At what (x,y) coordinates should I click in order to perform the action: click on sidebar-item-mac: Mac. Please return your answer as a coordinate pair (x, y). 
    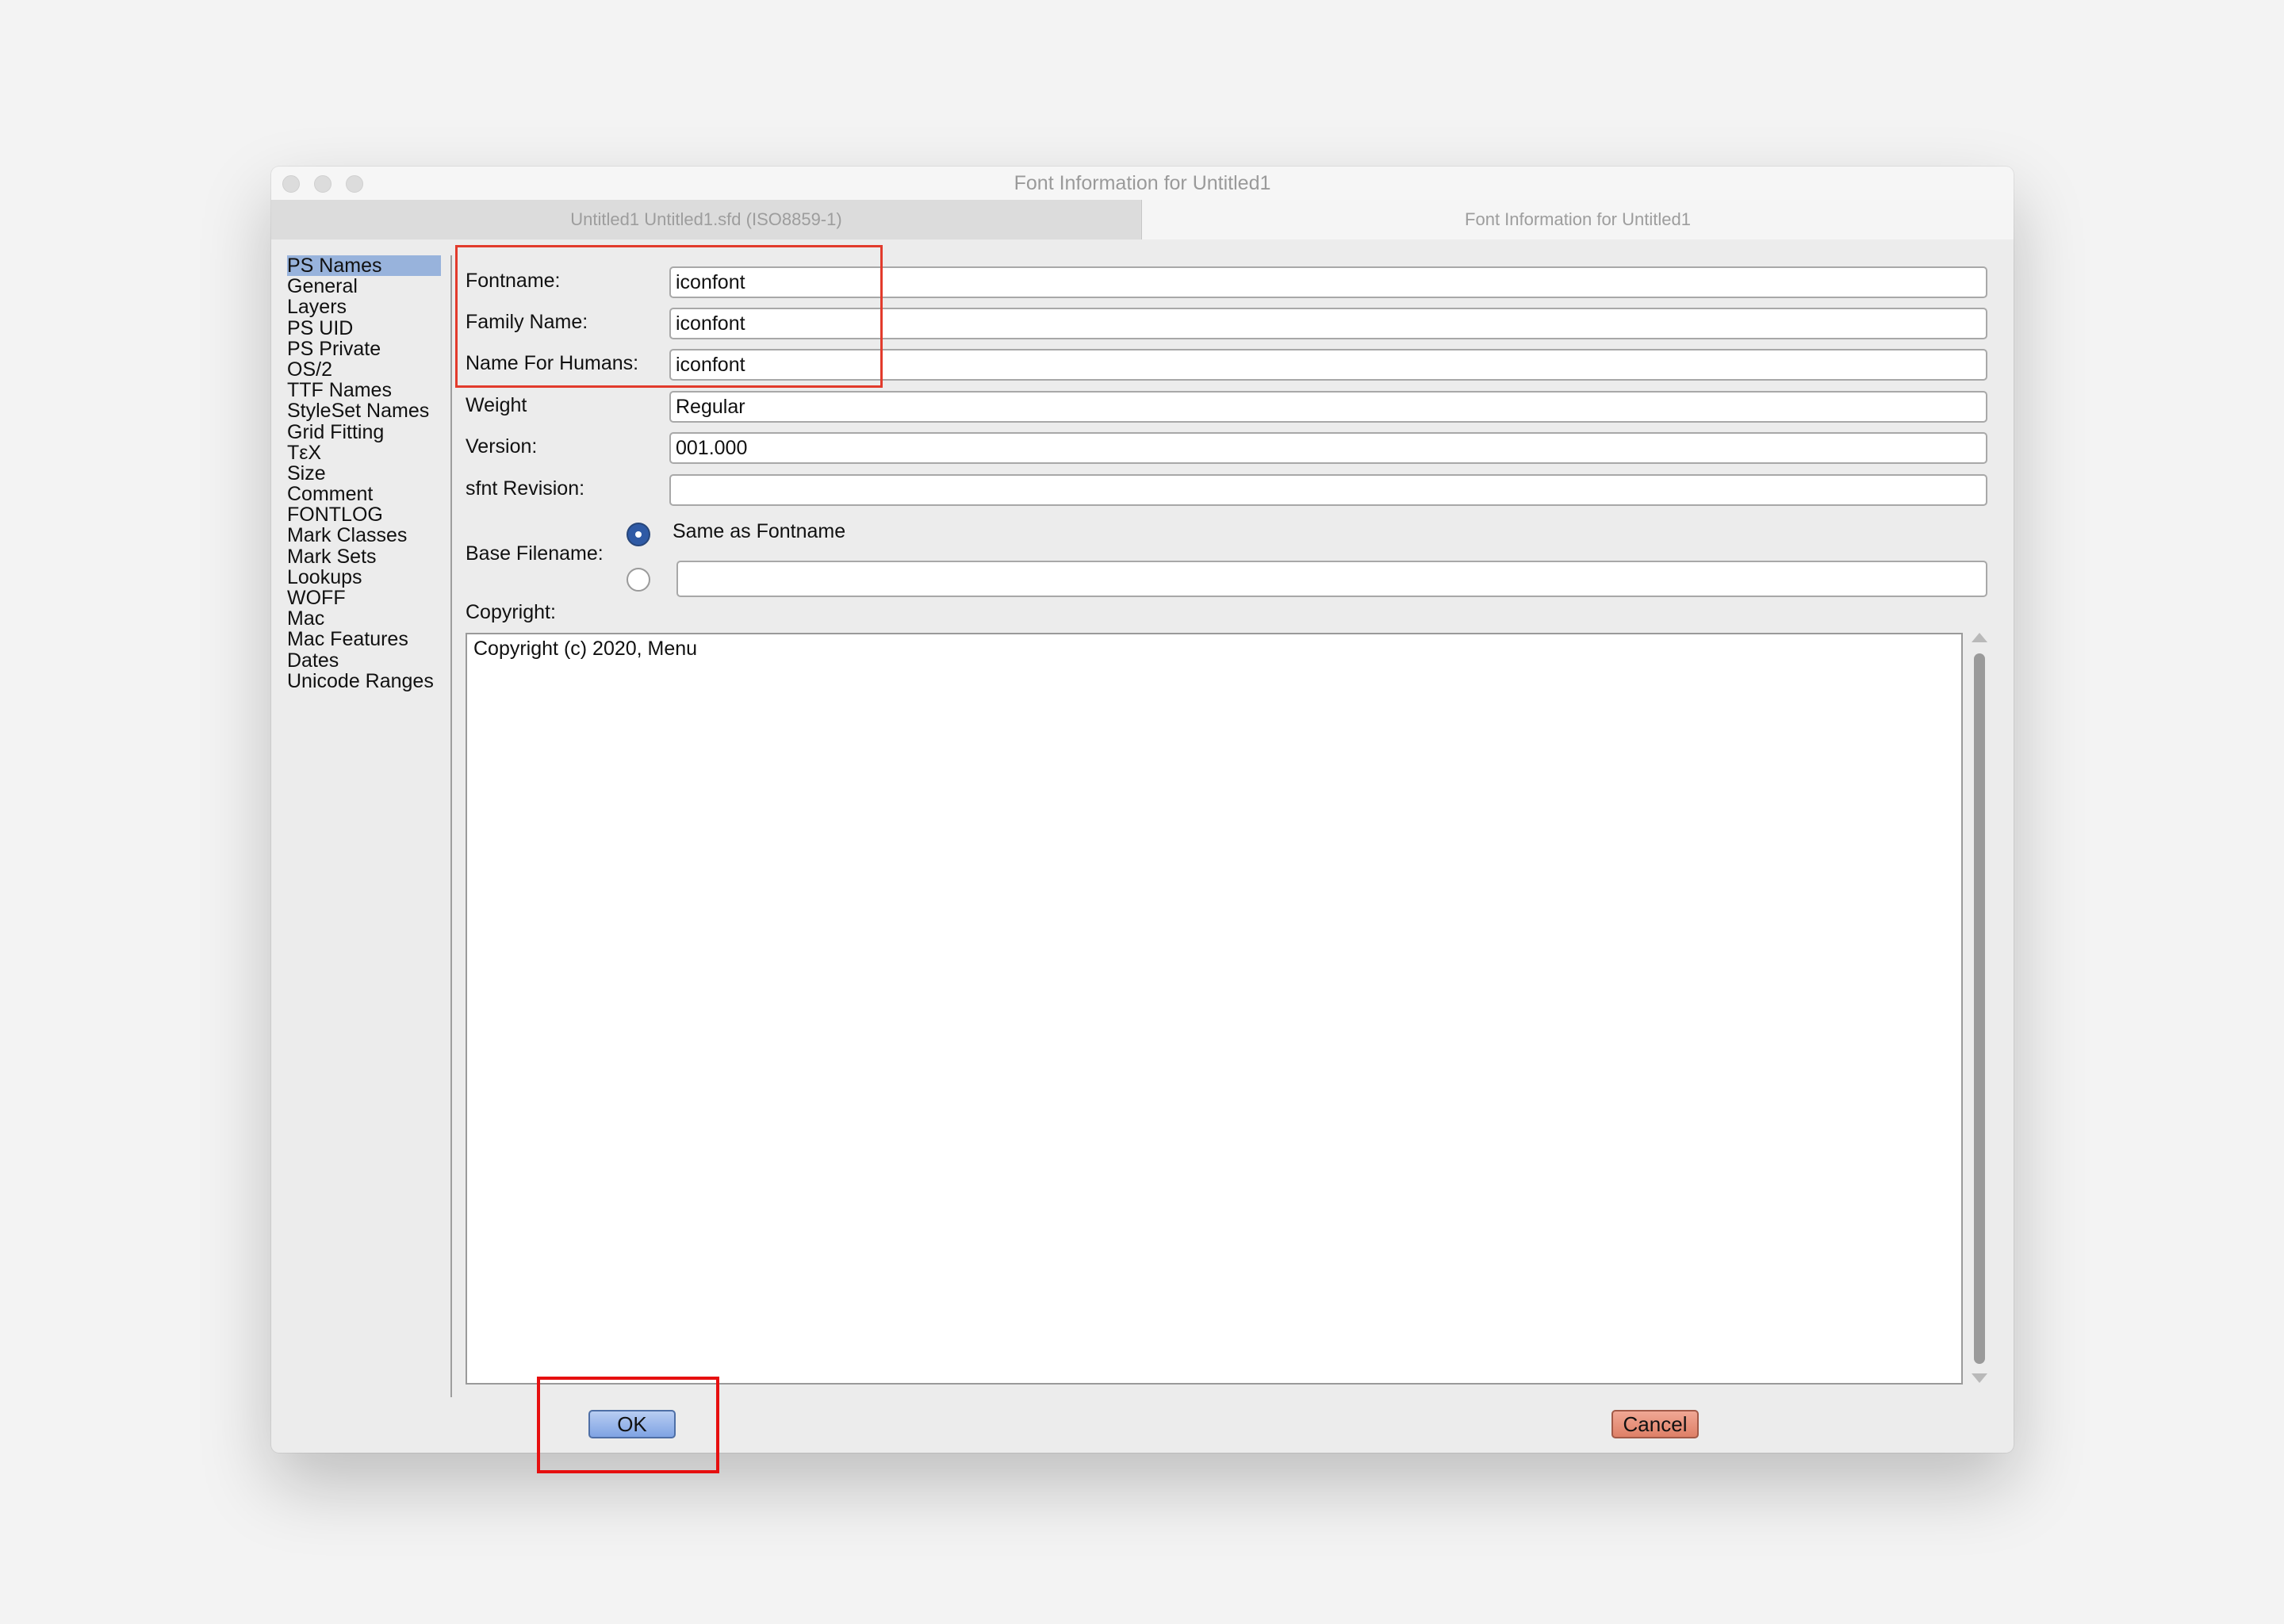
    Looking at the image, I should click on (366, 618).